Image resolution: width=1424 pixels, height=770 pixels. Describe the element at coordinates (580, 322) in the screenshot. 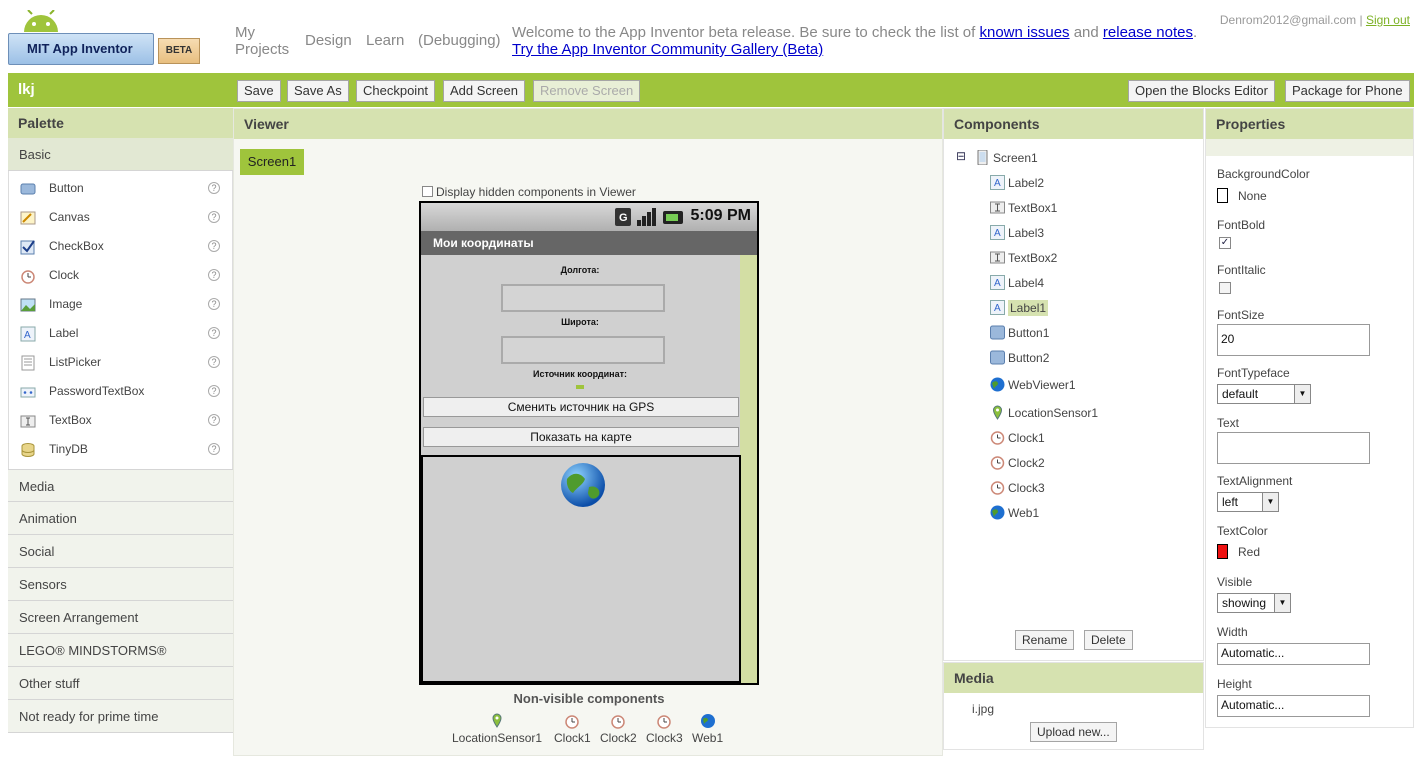

I see `latitude-label: Широта:` at that location.